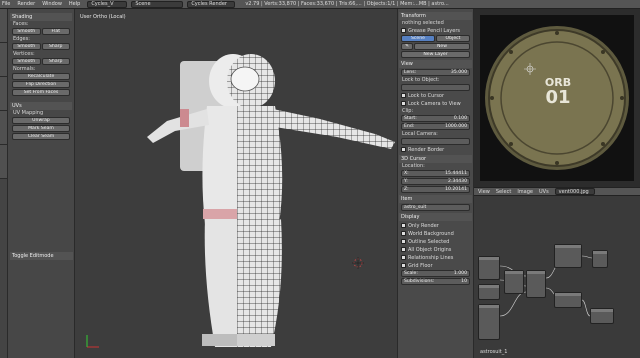 Image resolution: width=640 pixels, height=358 pixels. What do you see at coordinates (3, 60) in the screenshot?
I see `tab-create` at bounding box center [3, 60].